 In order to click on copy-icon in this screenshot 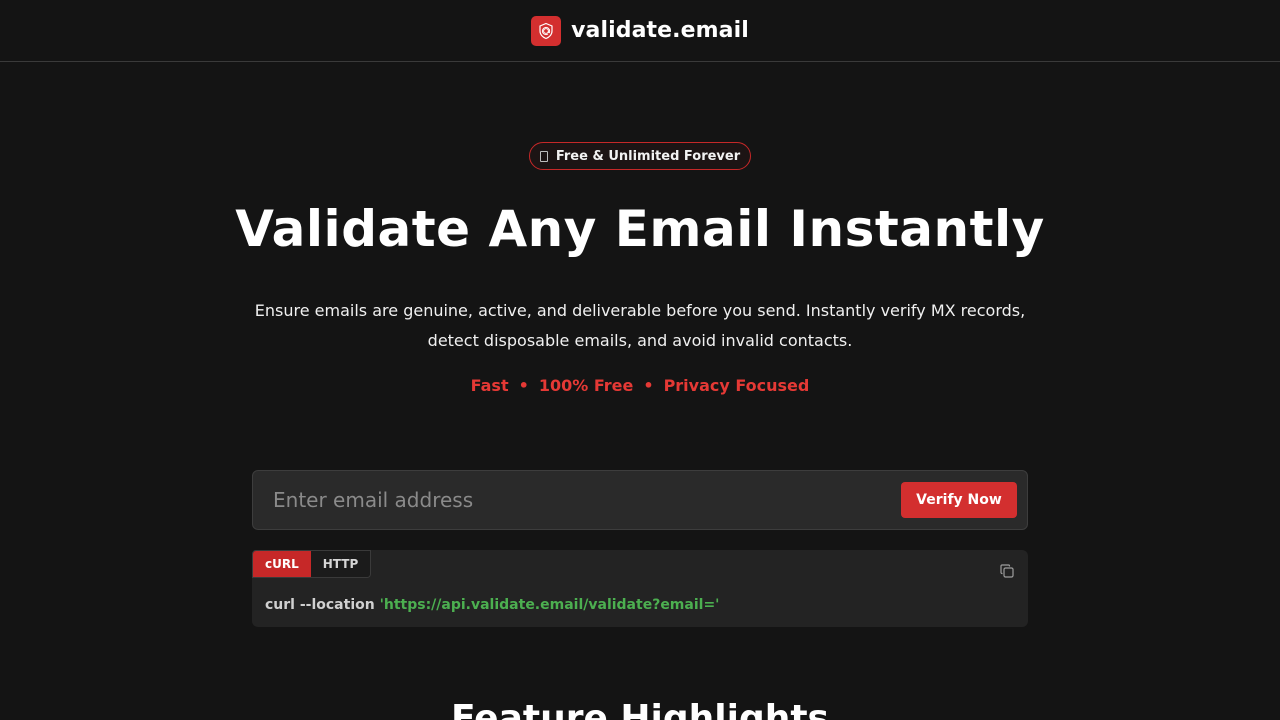, I will do `click(1007, 571)`.